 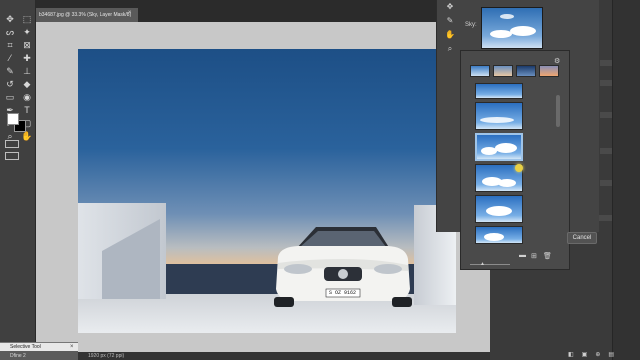 I want to click on close-icon: ×, so click(x=72, y=347).